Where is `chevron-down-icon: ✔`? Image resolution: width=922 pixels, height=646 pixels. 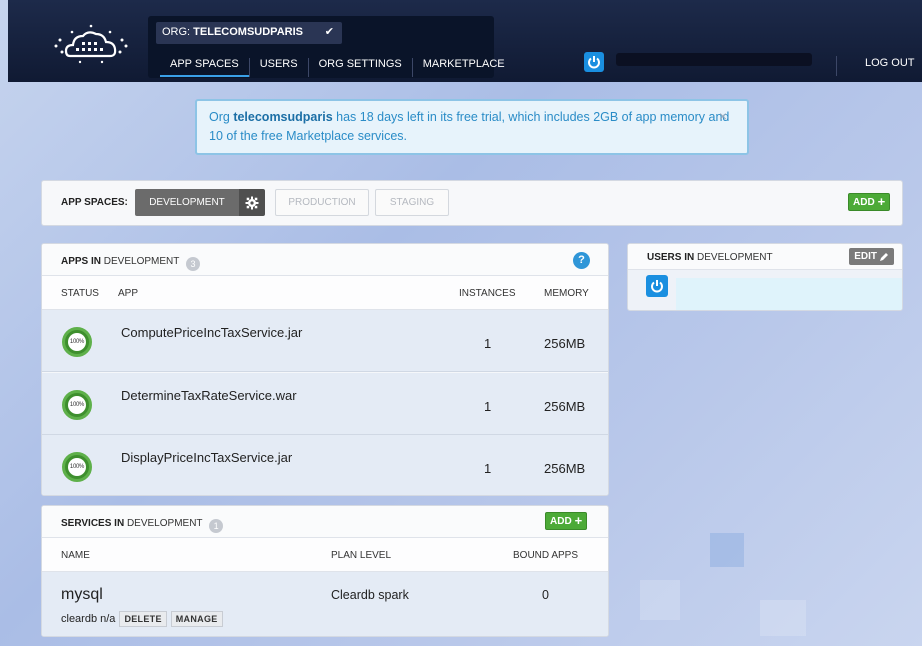 chevron-down-icon: ✔ is located at coordinates (329, 32).